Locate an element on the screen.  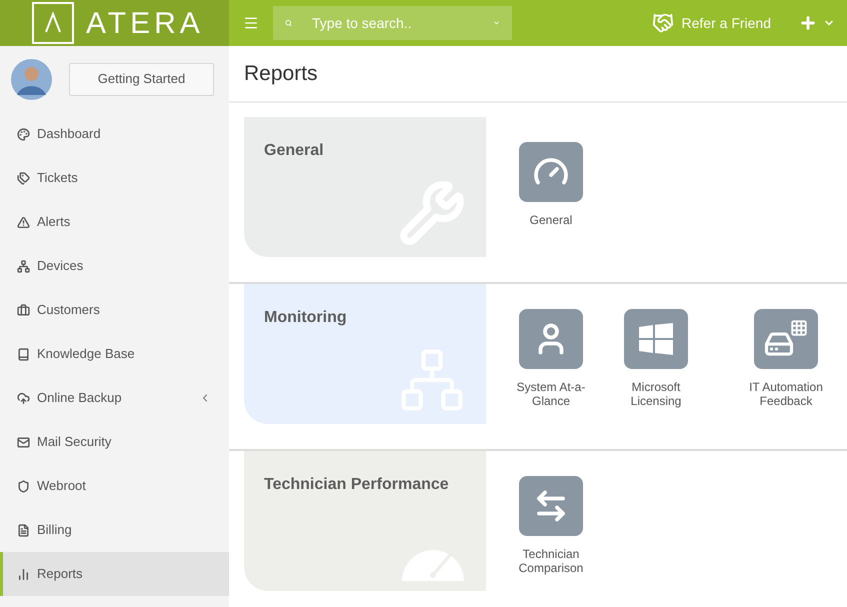
report-label: System At-a-Glance is located at coordinates (551, 394).